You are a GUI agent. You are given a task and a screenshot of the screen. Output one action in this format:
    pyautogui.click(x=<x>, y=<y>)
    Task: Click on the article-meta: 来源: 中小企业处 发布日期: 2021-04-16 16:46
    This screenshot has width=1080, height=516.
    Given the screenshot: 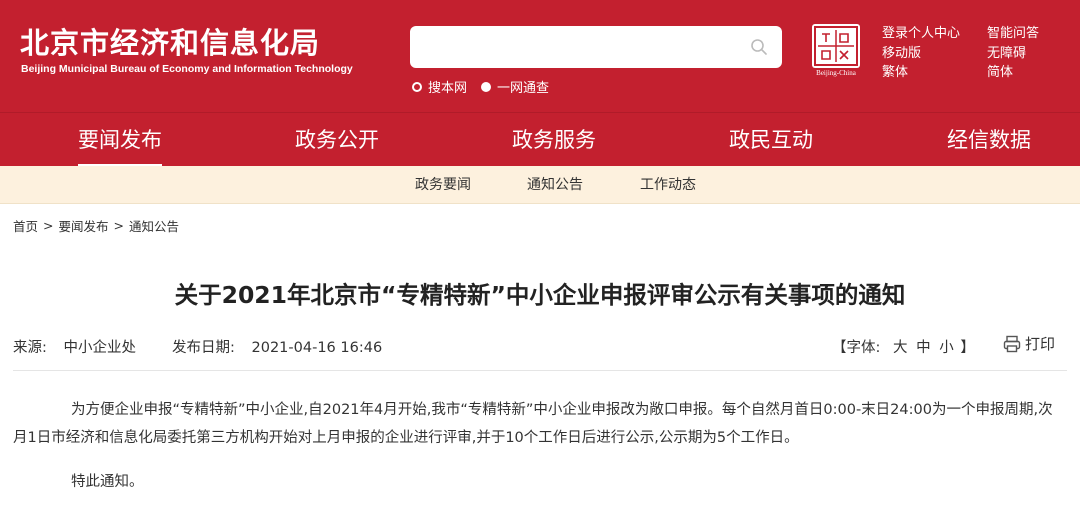 What is the action you would take?
    pyautogui.click(x=215, y=346)
    